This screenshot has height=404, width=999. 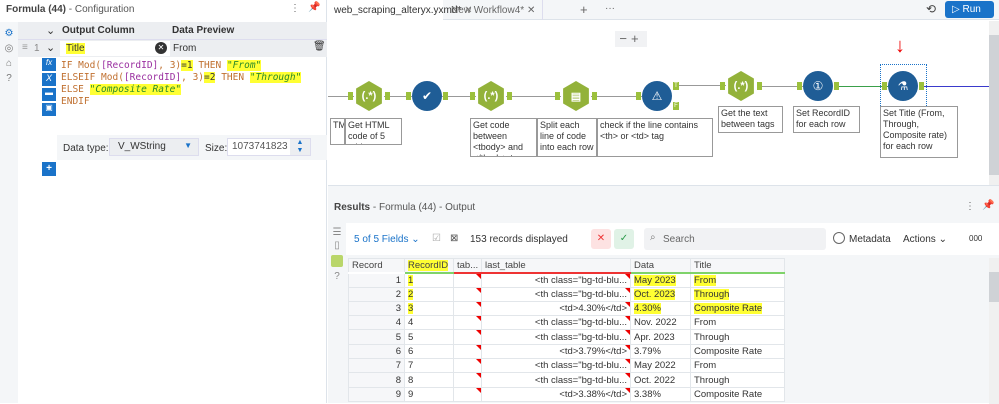 What do you see at coordinates (429, 394) in the screenshot?
I see `table-cell: 9` at bounding box center [429, 394].